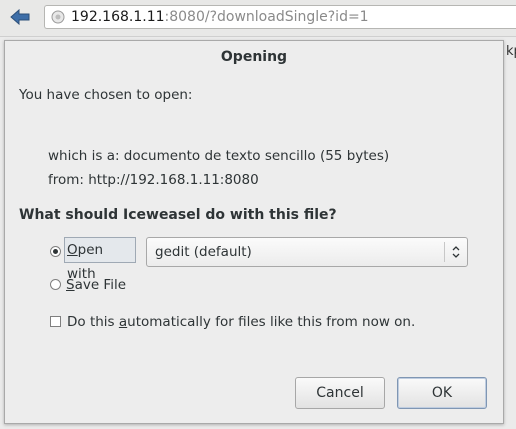 The height and width of the screenshot is (429, 516). Describe the element at coordinates (340, 393) in the screenshot. I see `cancel-button: Cancel` at that location.